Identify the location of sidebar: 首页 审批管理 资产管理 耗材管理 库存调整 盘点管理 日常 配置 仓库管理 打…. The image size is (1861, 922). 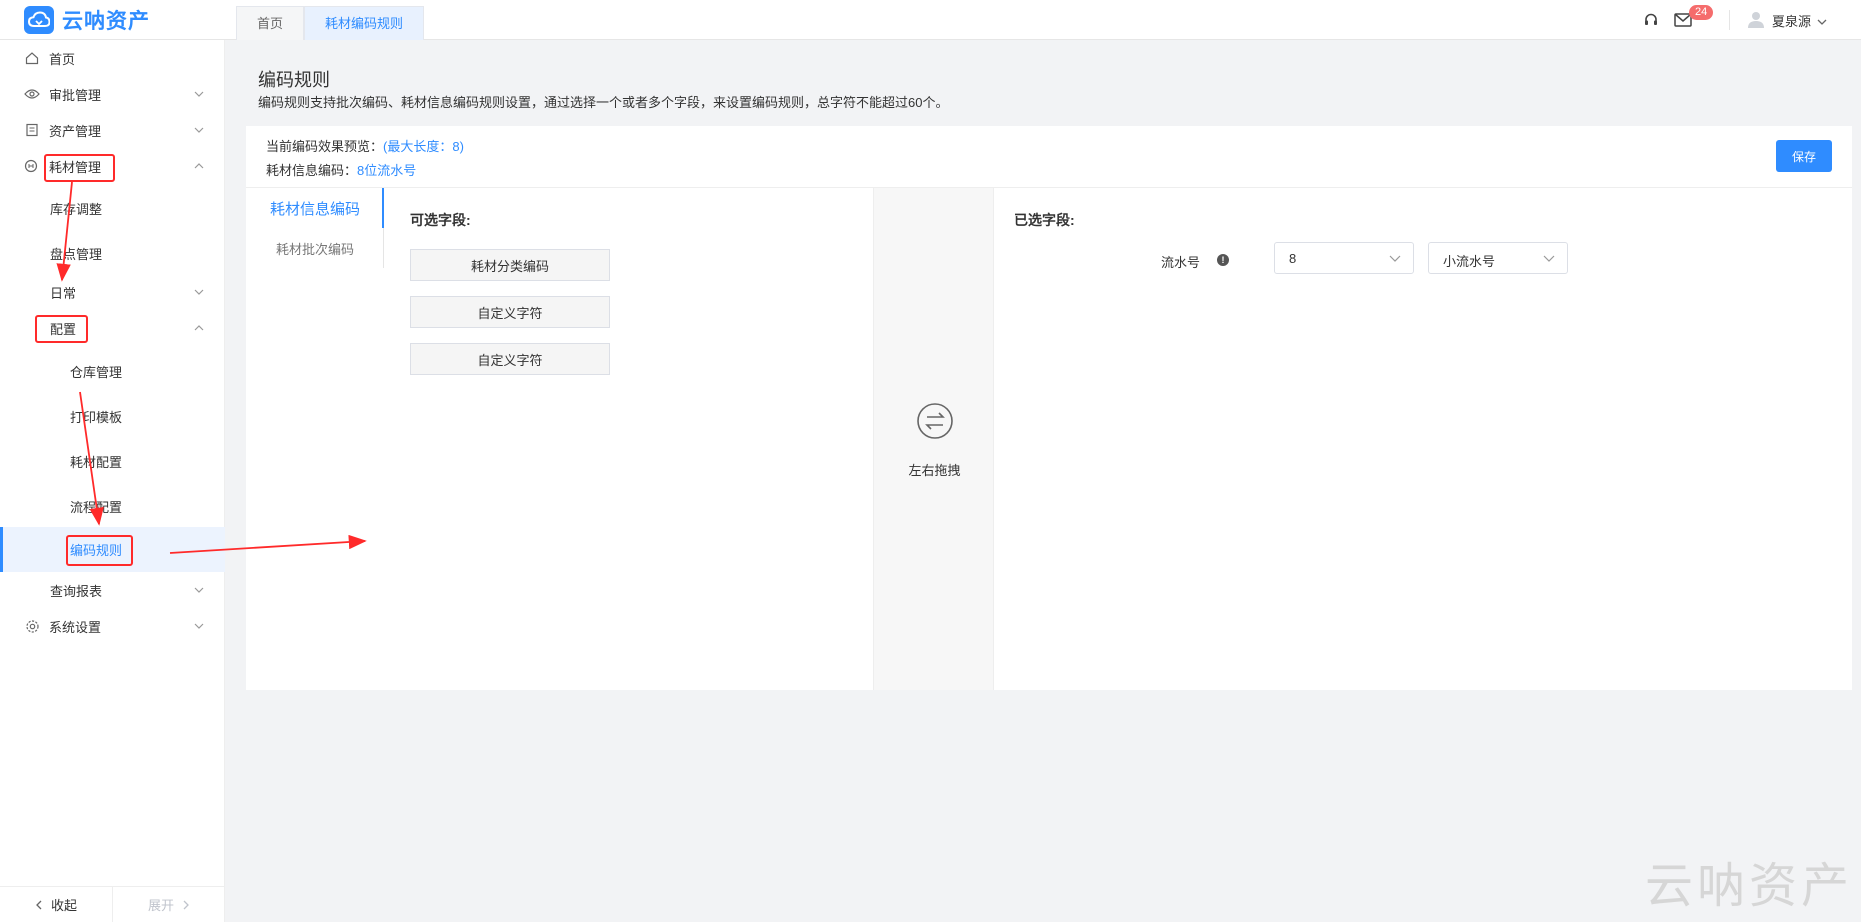
(112, 481).